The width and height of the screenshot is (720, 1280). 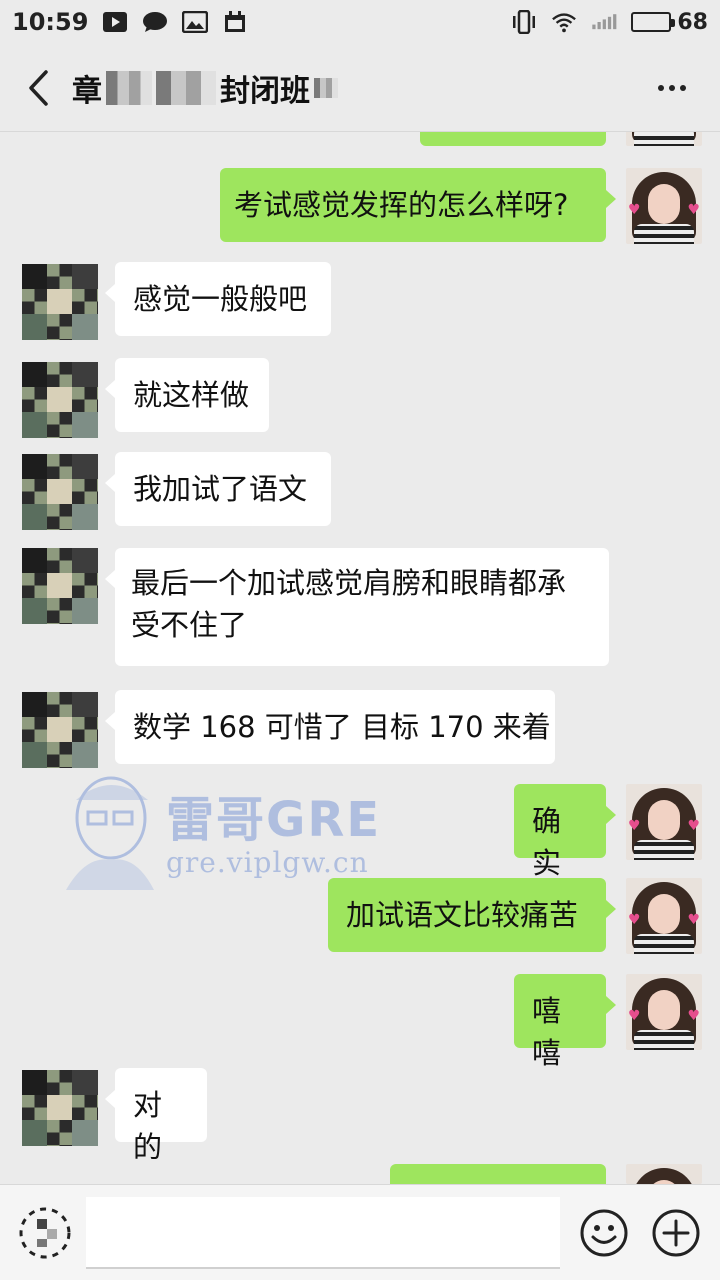 What do you see at coordinates (330, 727) in the screenshot?
I see `message-bubble-received: 数学 168 可惜了 目标 170 来着` at bounding box center [330, 727].